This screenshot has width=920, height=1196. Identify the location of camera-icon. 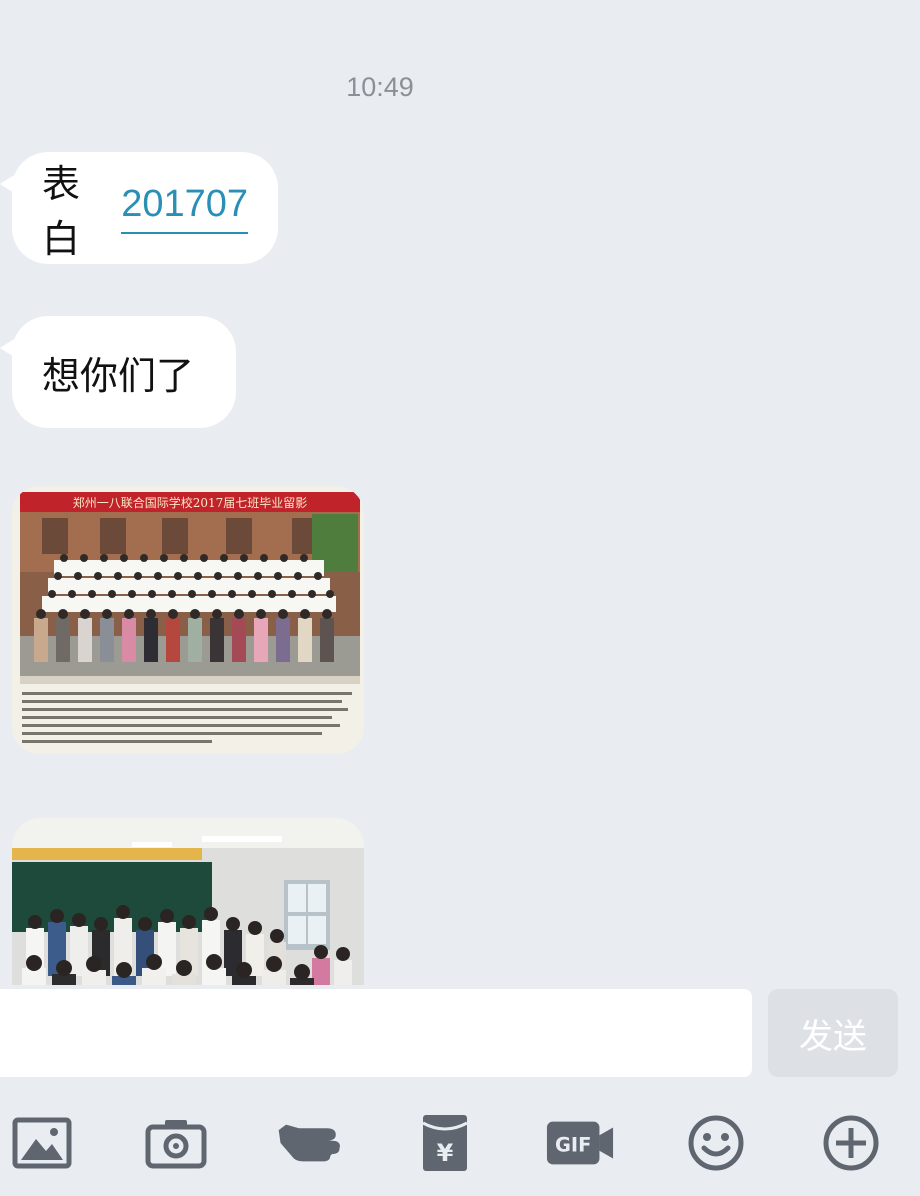
(176, 1143).